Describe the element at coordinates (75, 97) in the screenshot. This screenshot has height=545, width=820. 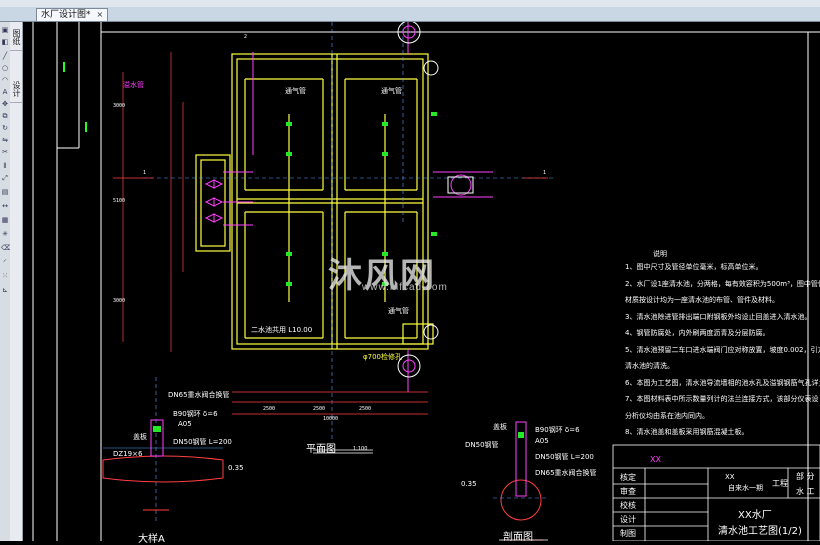
I see `frame-green-marks` at that location.